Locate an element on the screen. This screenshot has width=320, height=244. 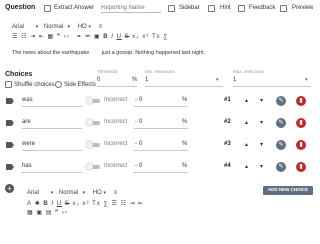
choice-text: was is located at coordinates (27, 100).